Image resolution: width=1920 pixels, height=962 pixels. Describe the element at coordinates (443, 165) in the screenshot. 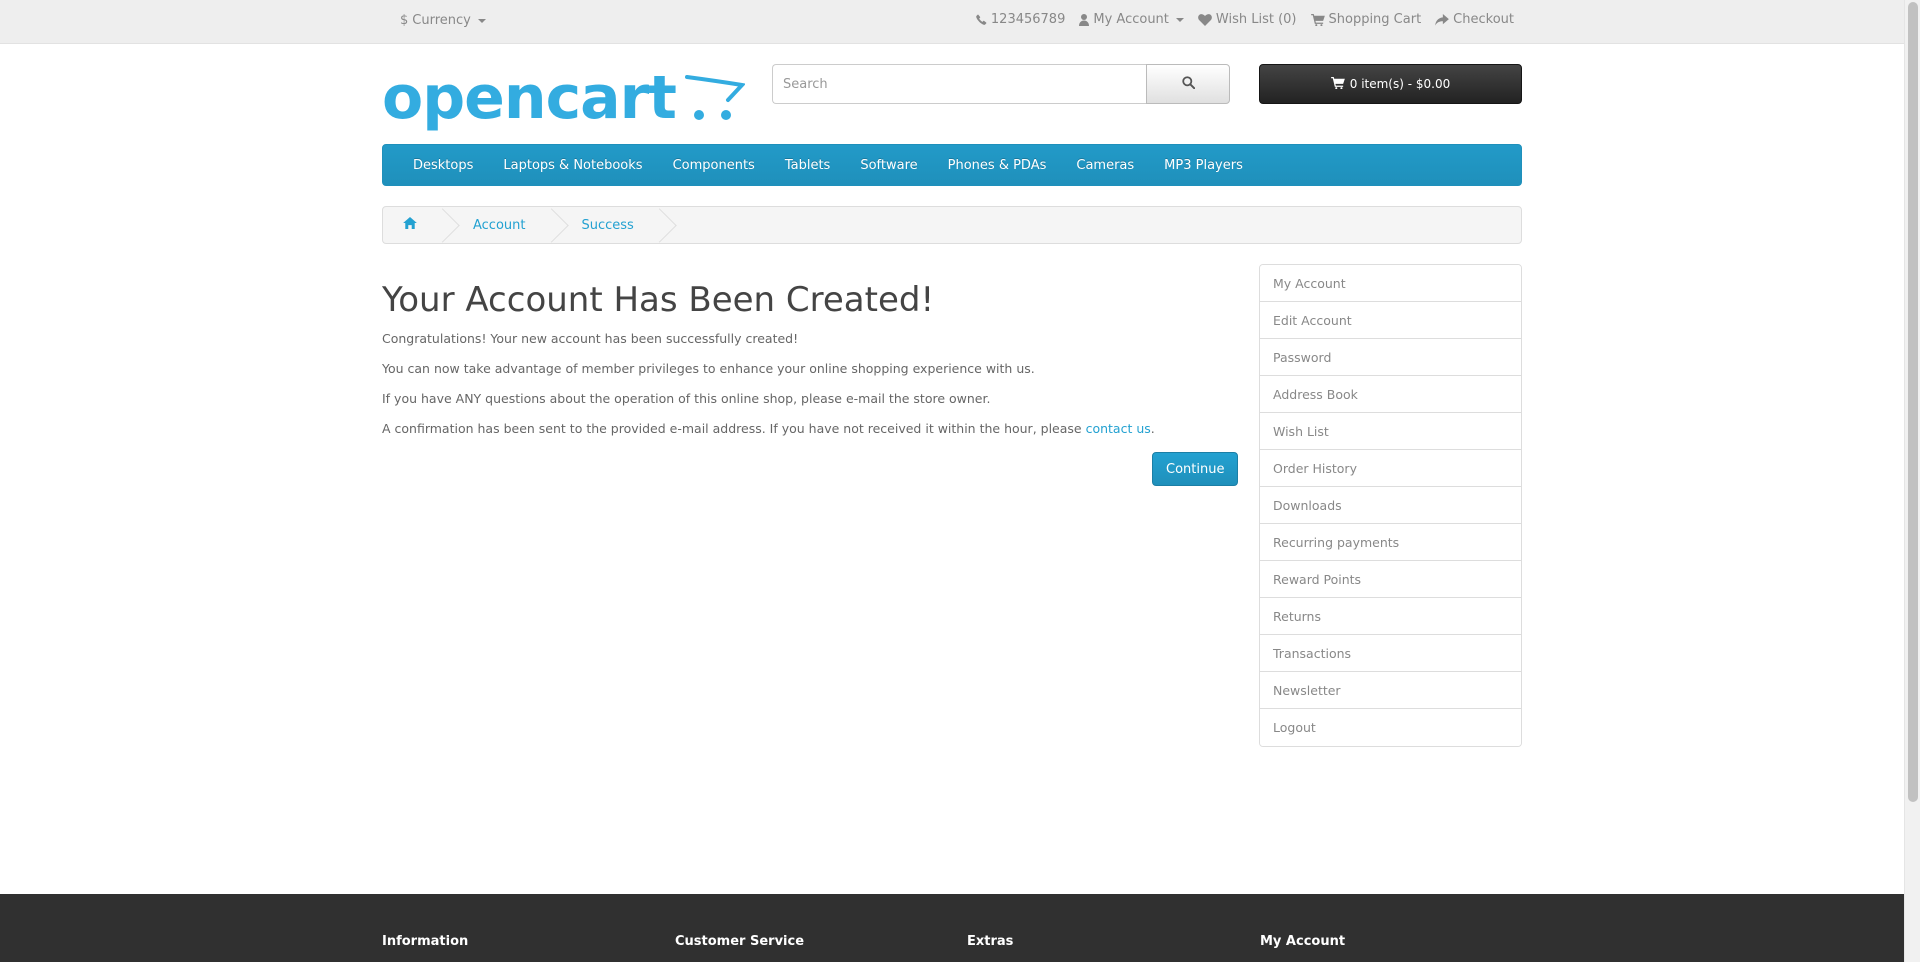

I see `menu-item-desktops: Desktops` at that location.